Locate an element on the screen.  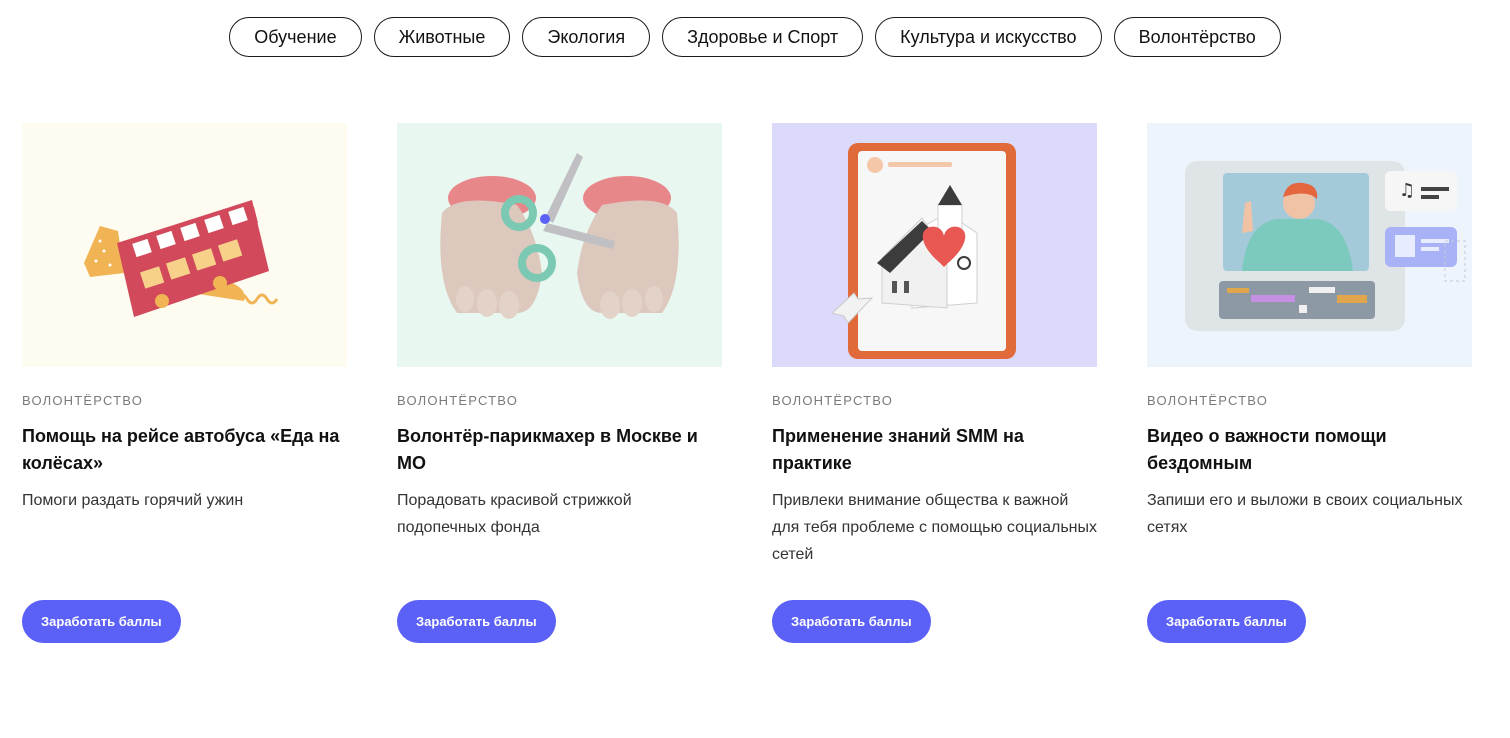
filter-chip-volunteering: Волонтёрство is located at coordinates (1197, 37).